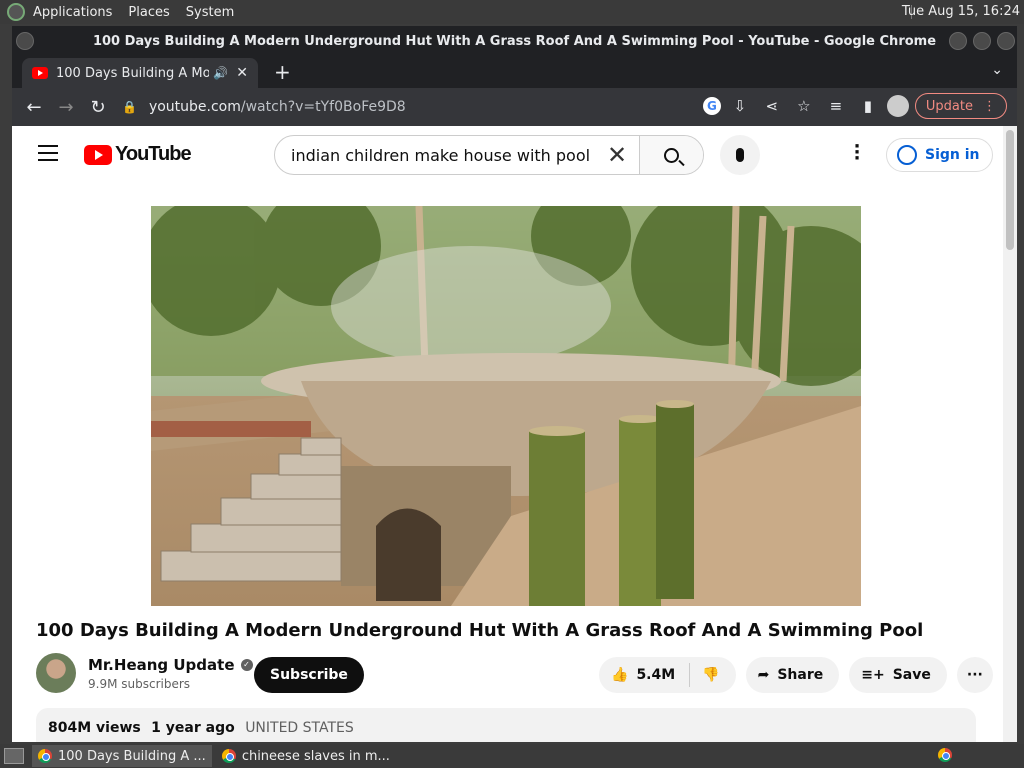 The image size is (1024, 768). I want to click on channel-owner: Mr.Heang Update ✓ 9.9M subscribers, so click(144, 673).